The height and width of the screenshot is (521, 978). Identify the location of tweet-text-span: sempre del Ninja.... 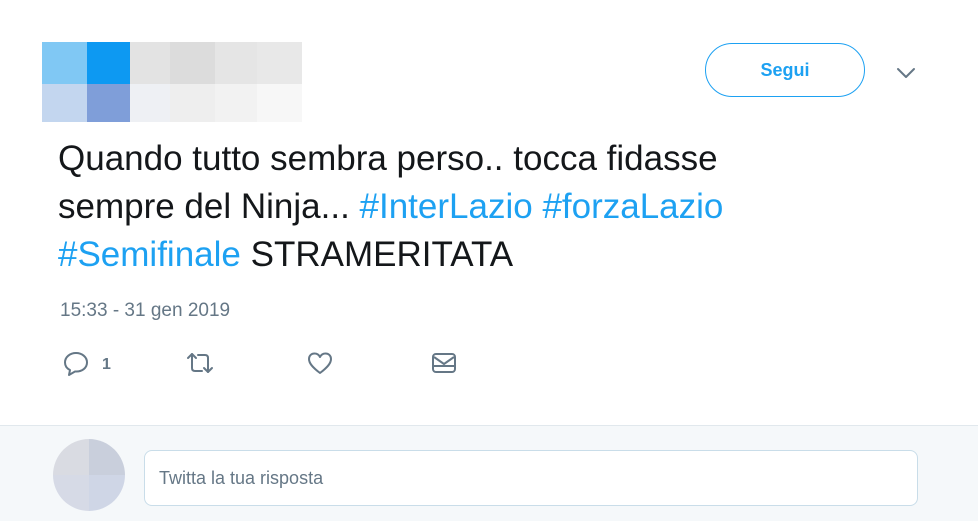
(209, 206).